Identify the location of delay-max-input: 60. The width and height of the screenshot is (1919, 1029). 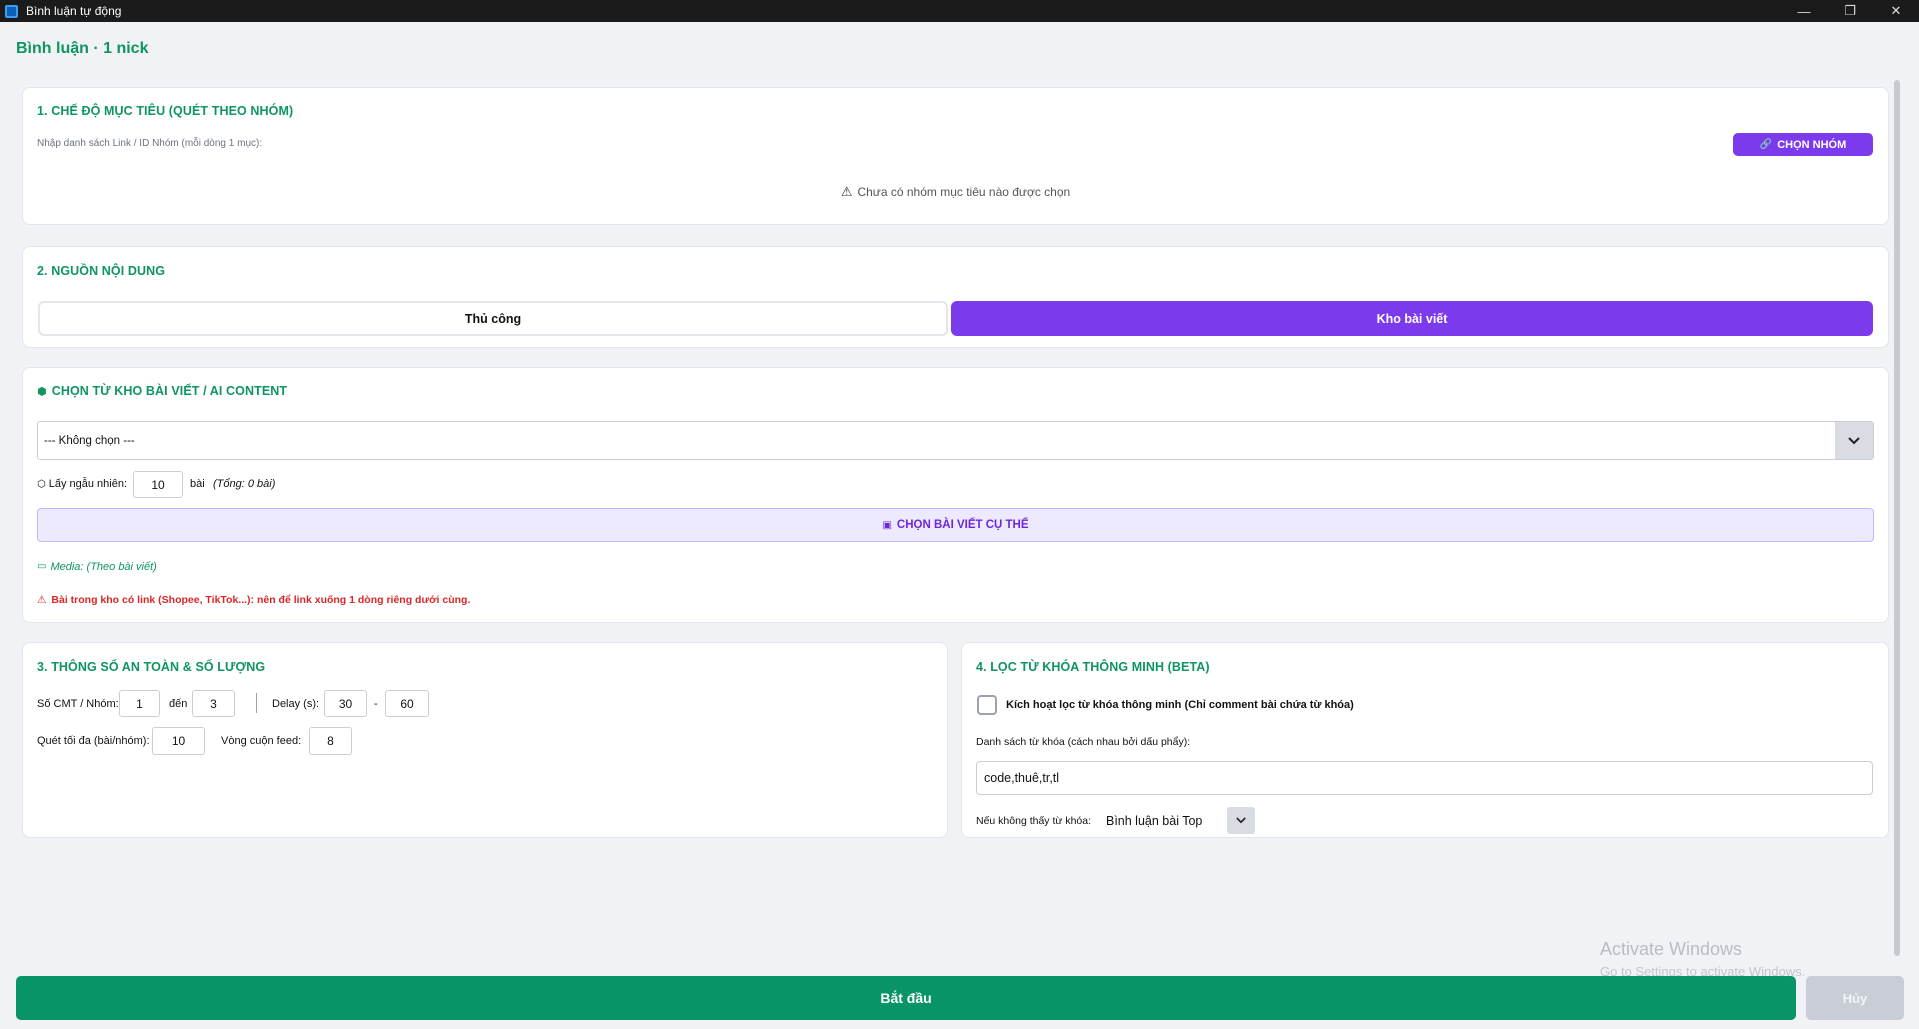
(407, 703).